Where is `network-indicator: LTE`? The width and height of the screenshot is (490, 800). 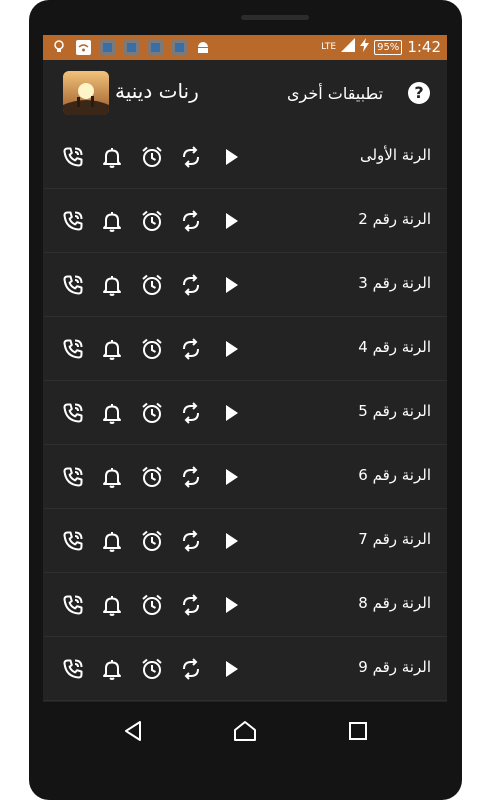 network-indicator: LTE is located at coordinates (329, 47).